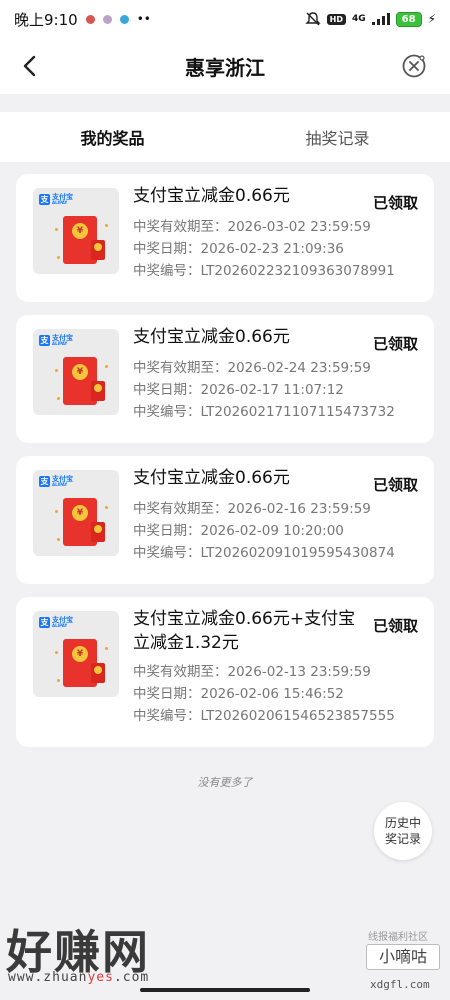  I want to click on home-indicator, so click(225, 990).